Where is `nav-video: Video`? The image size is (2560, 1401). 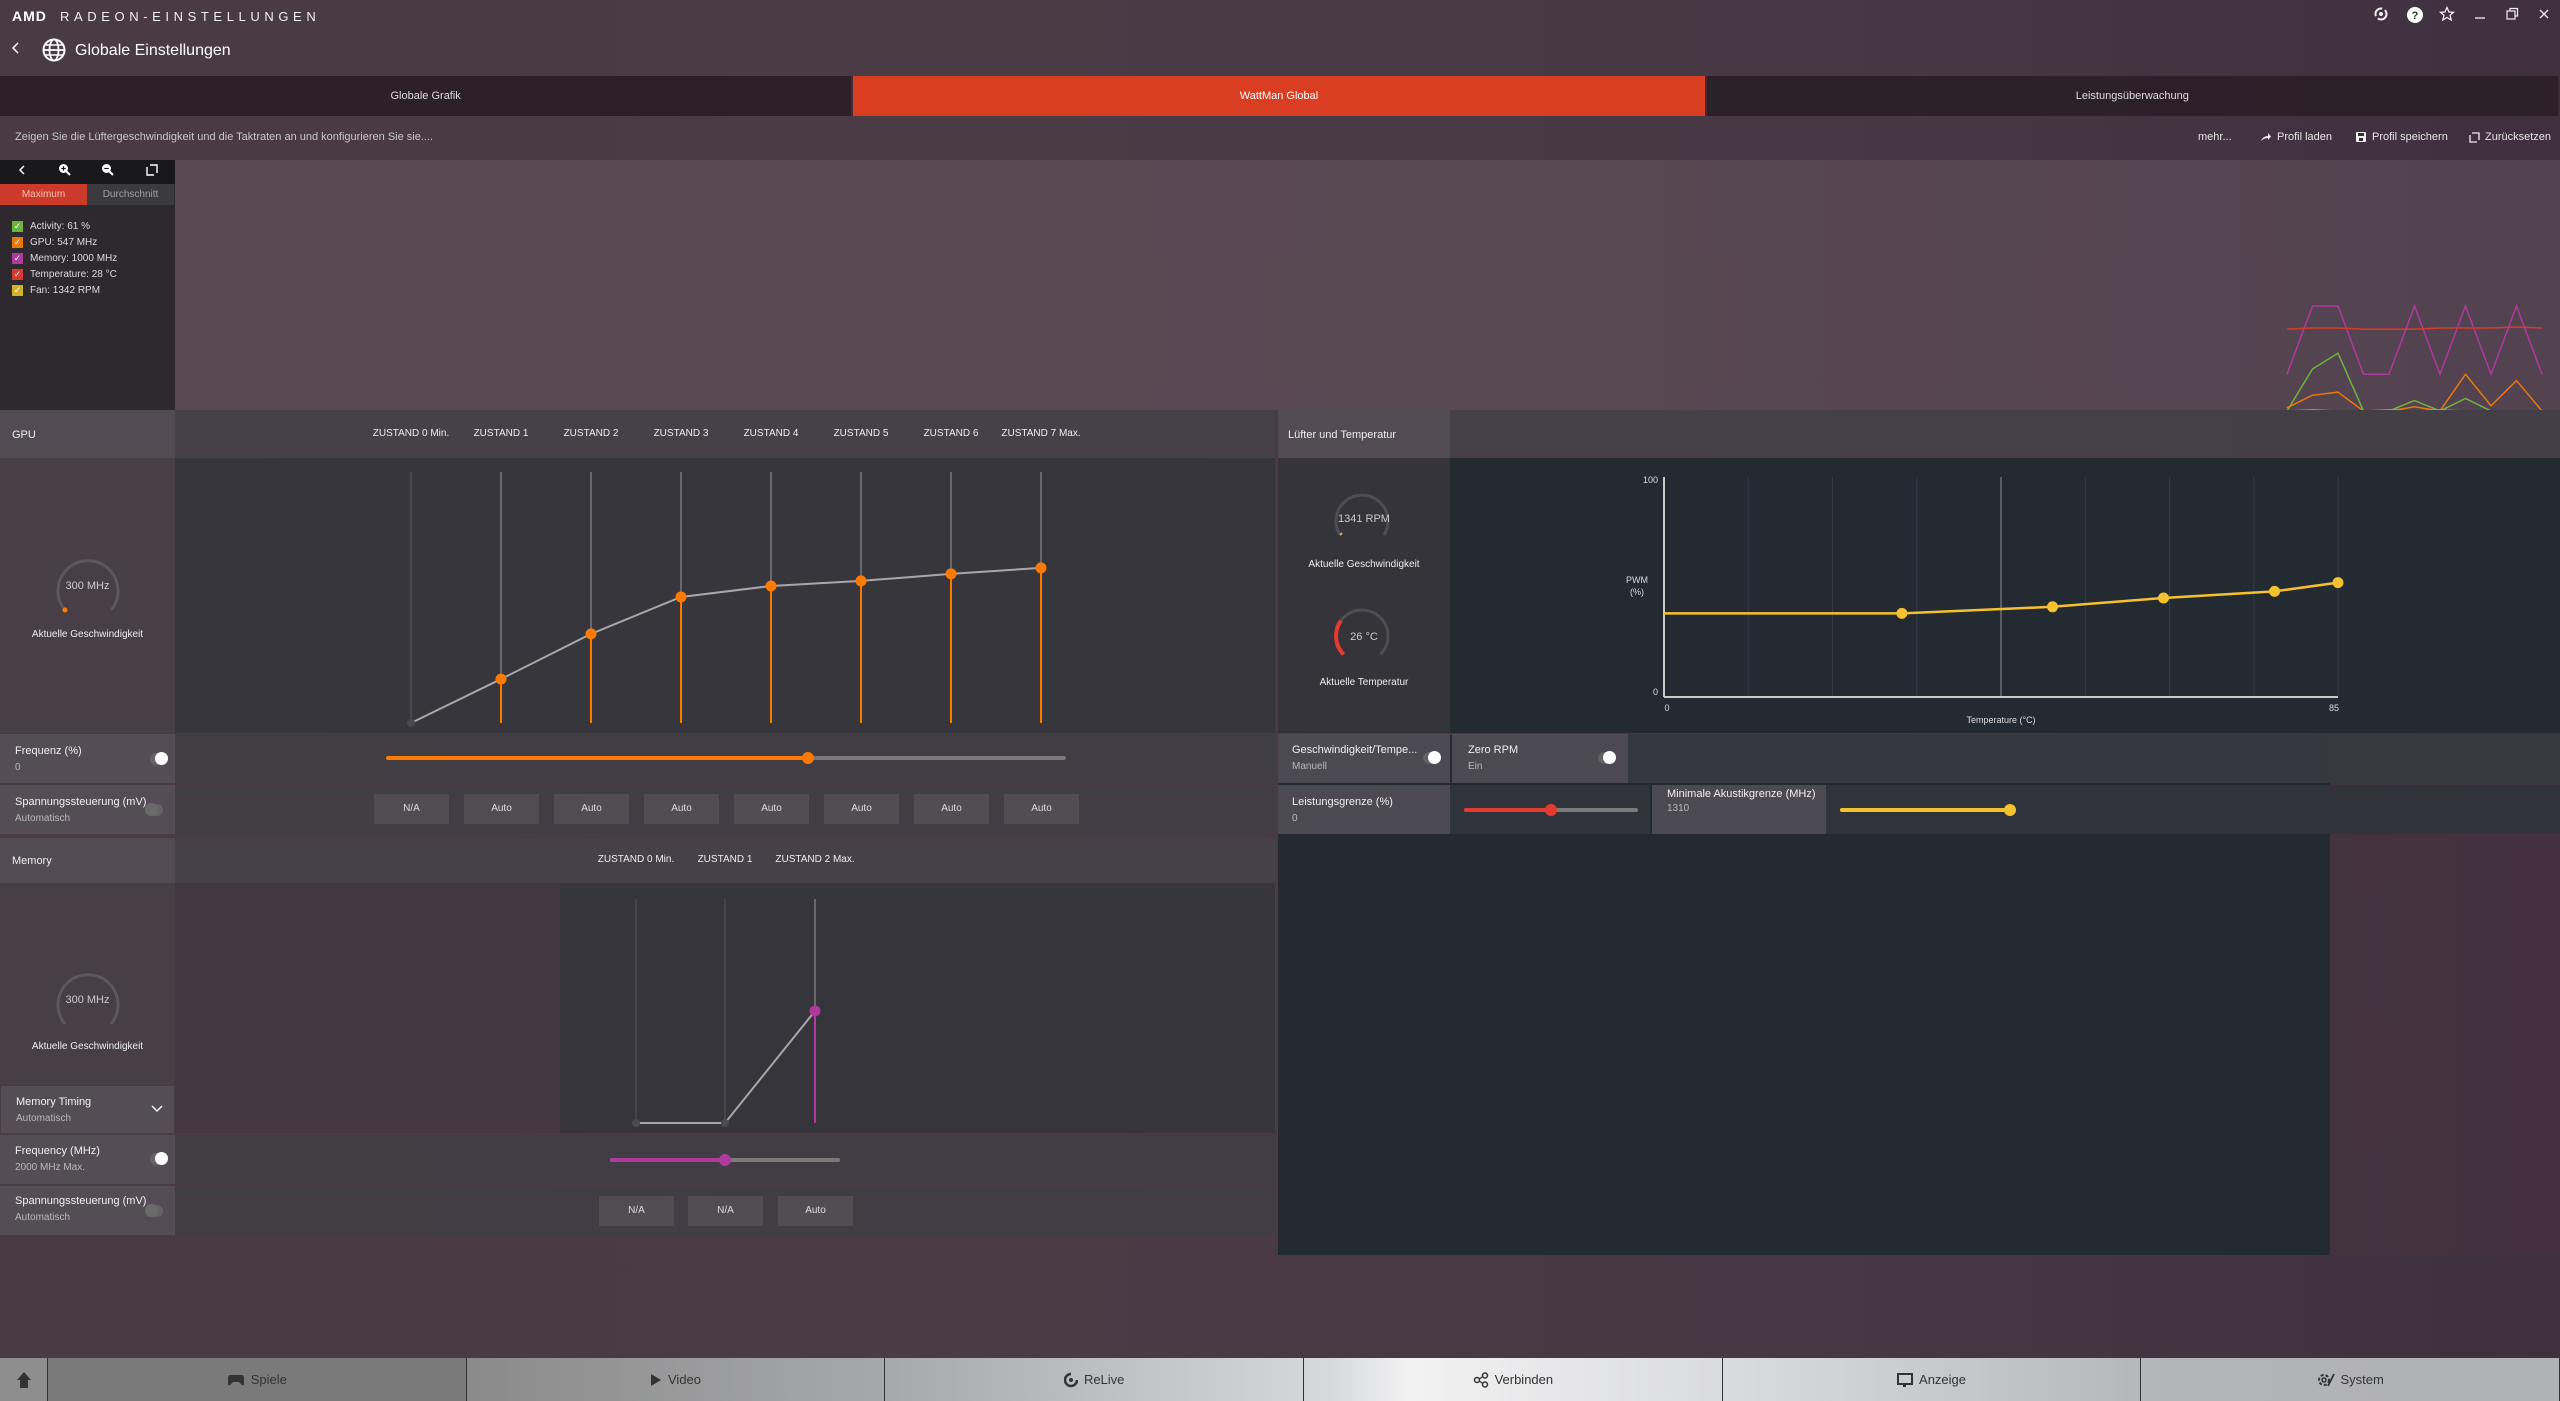 nav-video: Video is located at coordinates (676, 1379).